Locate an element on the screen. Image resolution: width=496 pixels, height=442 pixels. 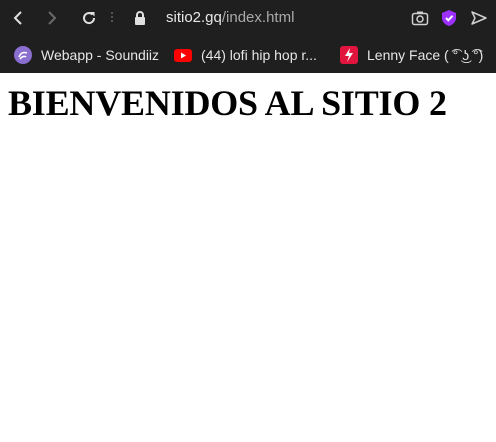
reload-button is located at coordinates (89, 18).